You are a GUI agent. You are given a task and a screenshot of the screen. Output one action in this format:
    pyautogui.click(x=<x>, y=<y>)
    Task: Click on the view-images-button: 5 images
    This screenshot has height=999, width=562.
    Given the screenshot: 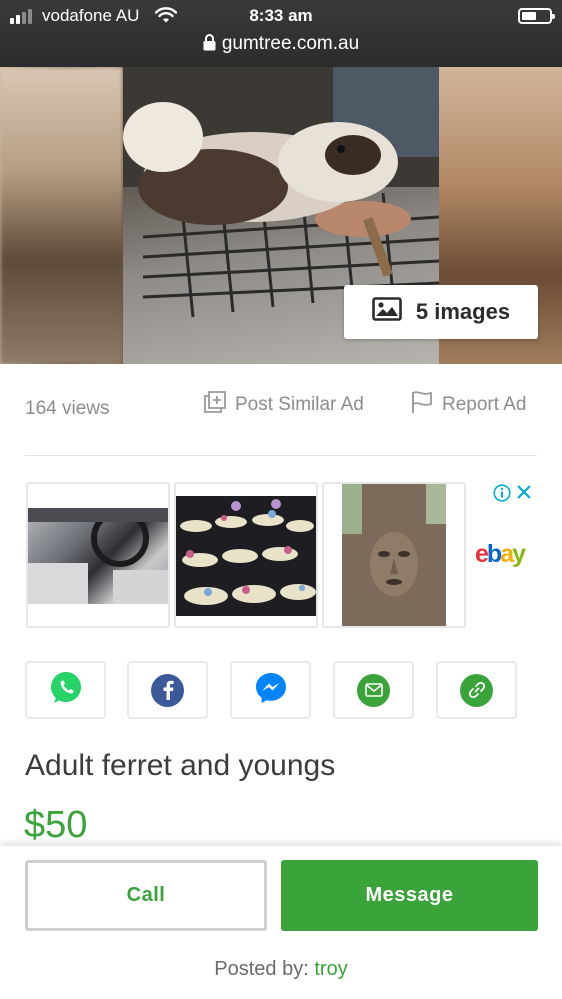 What is the action you would take?
    pyautogui.click(x=441, y=312)
    